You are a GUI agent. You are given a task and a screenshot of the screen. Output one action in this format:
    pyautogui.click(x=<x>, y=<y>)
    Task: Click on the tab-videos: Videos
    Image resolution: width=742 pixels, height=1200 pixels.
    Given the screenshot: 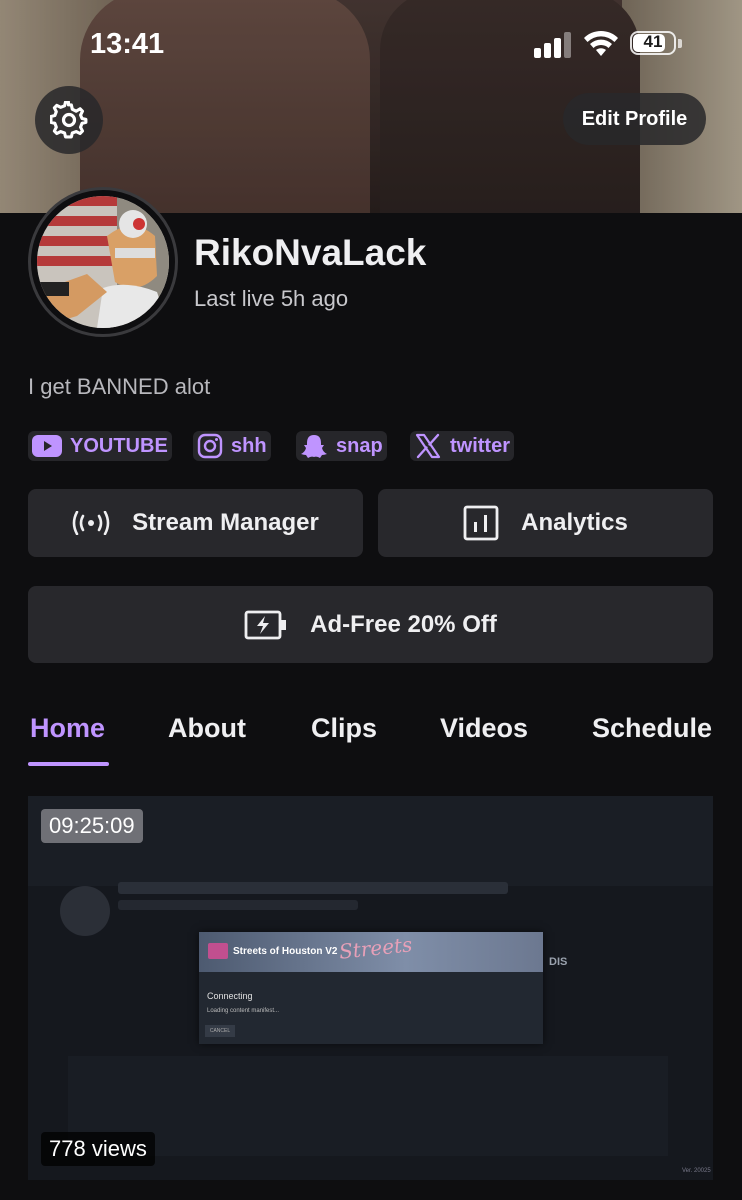 What is the action you would take?
    pyautogui.click(x=484, y=728)
    